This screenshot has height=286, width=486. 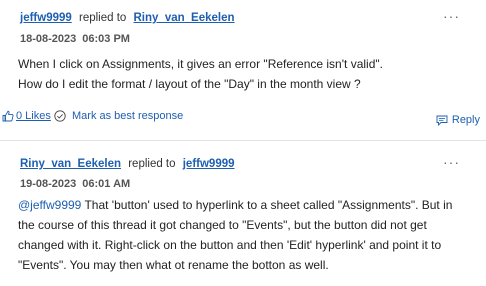 What do you see at coordinates (127, 18) in the screenshot?
I see `post-header: jeffw9999 replied to Riny_van_Eekelen` at bounding box center [127, 18].